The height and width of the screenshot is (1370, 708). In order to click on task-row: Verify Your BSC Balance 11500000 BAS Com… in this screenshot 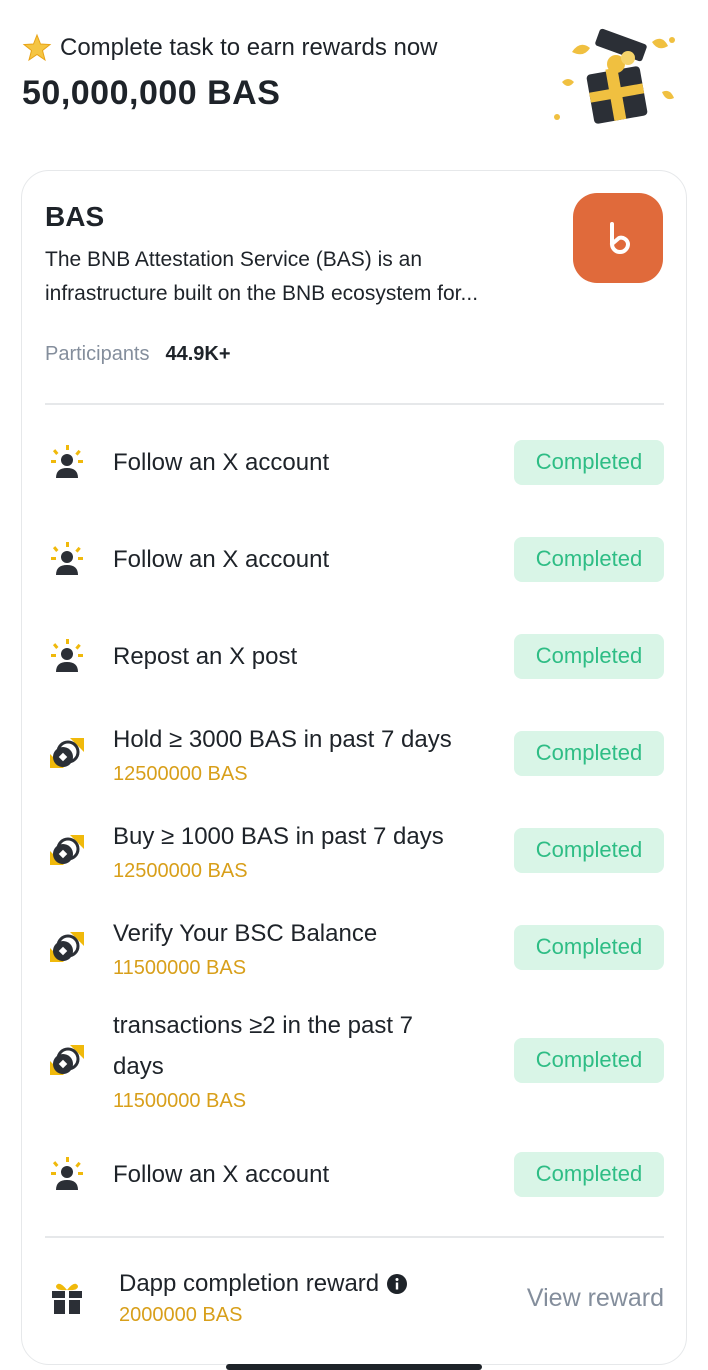, I will do `click(354, 947)`.